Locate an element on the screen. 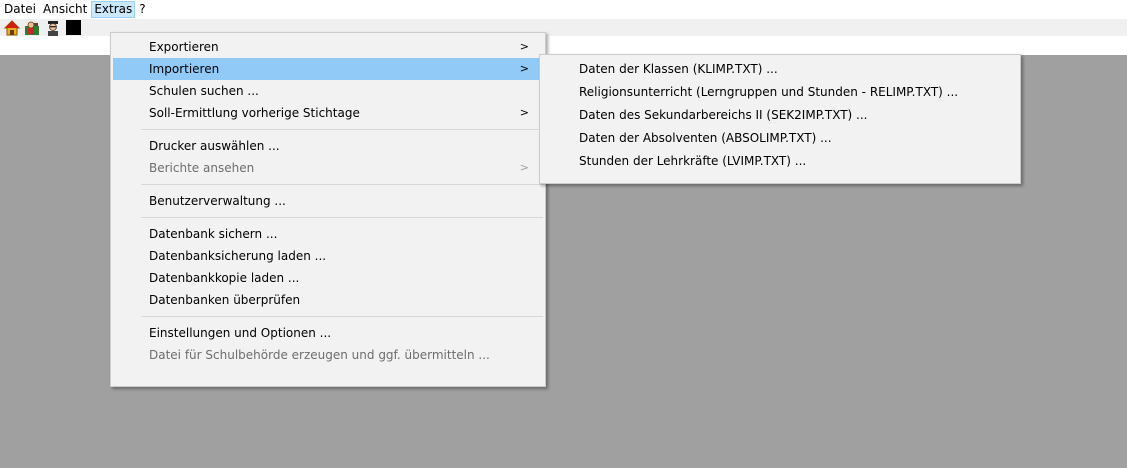 Image resolution: width=1127 pixels, height=468 pixels. menu-item-exportieren: Exportieren > is located at coordinates (328, 47).